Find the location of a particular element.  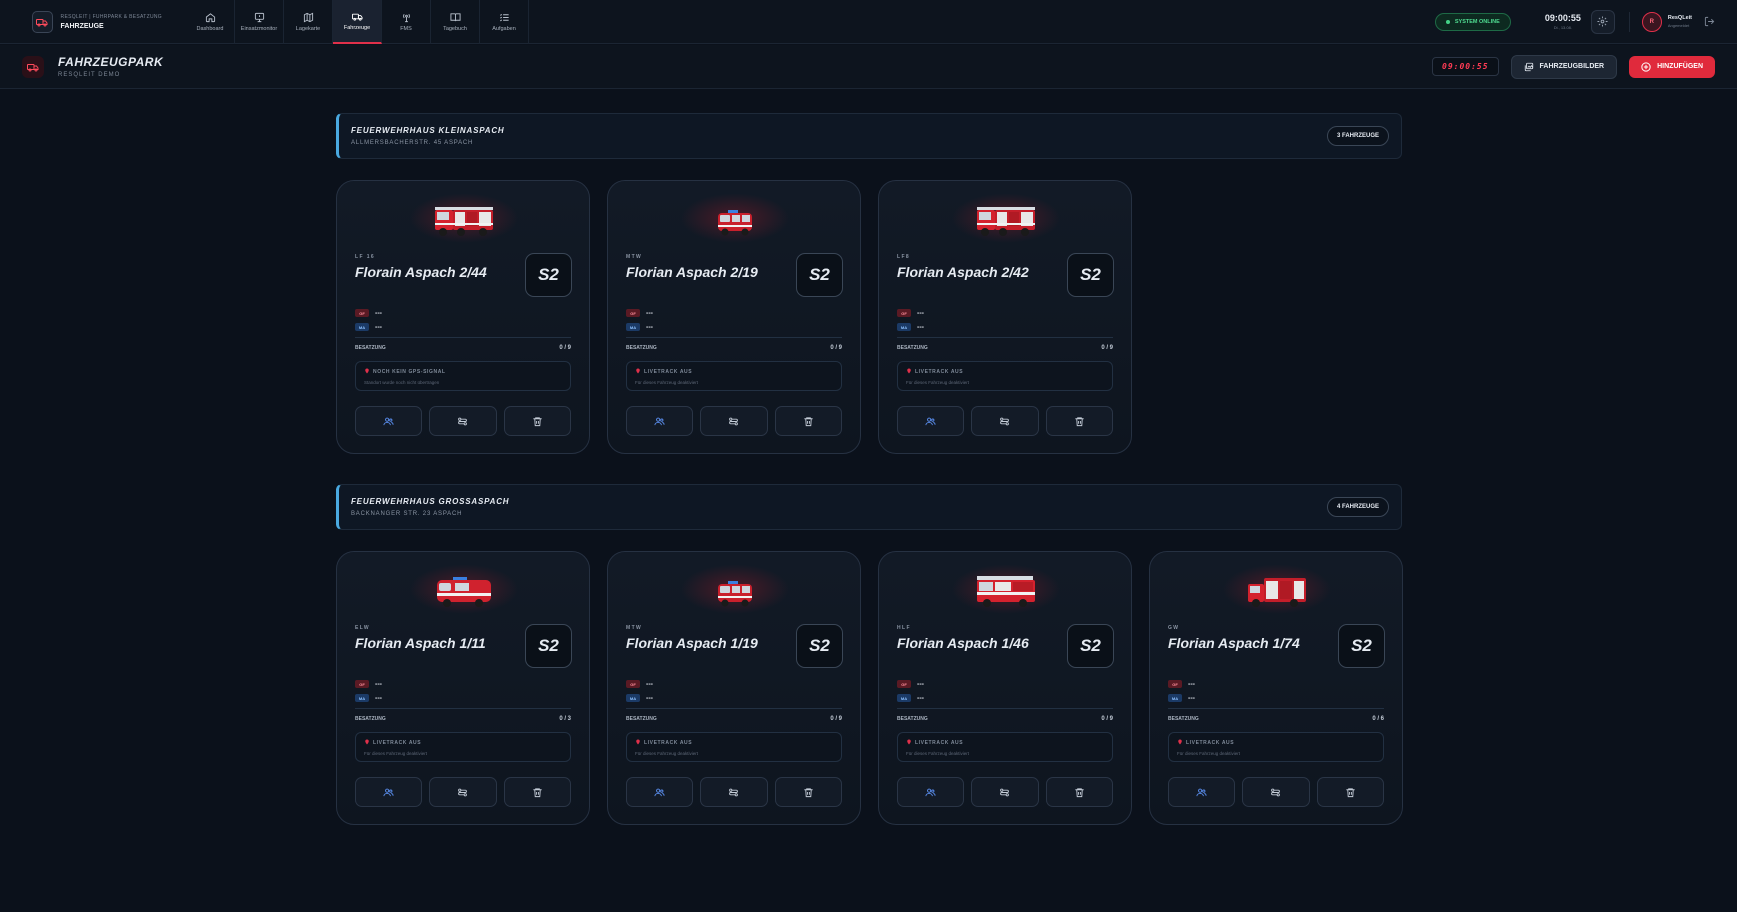

images-icon is located at coordinates (1528, 66).